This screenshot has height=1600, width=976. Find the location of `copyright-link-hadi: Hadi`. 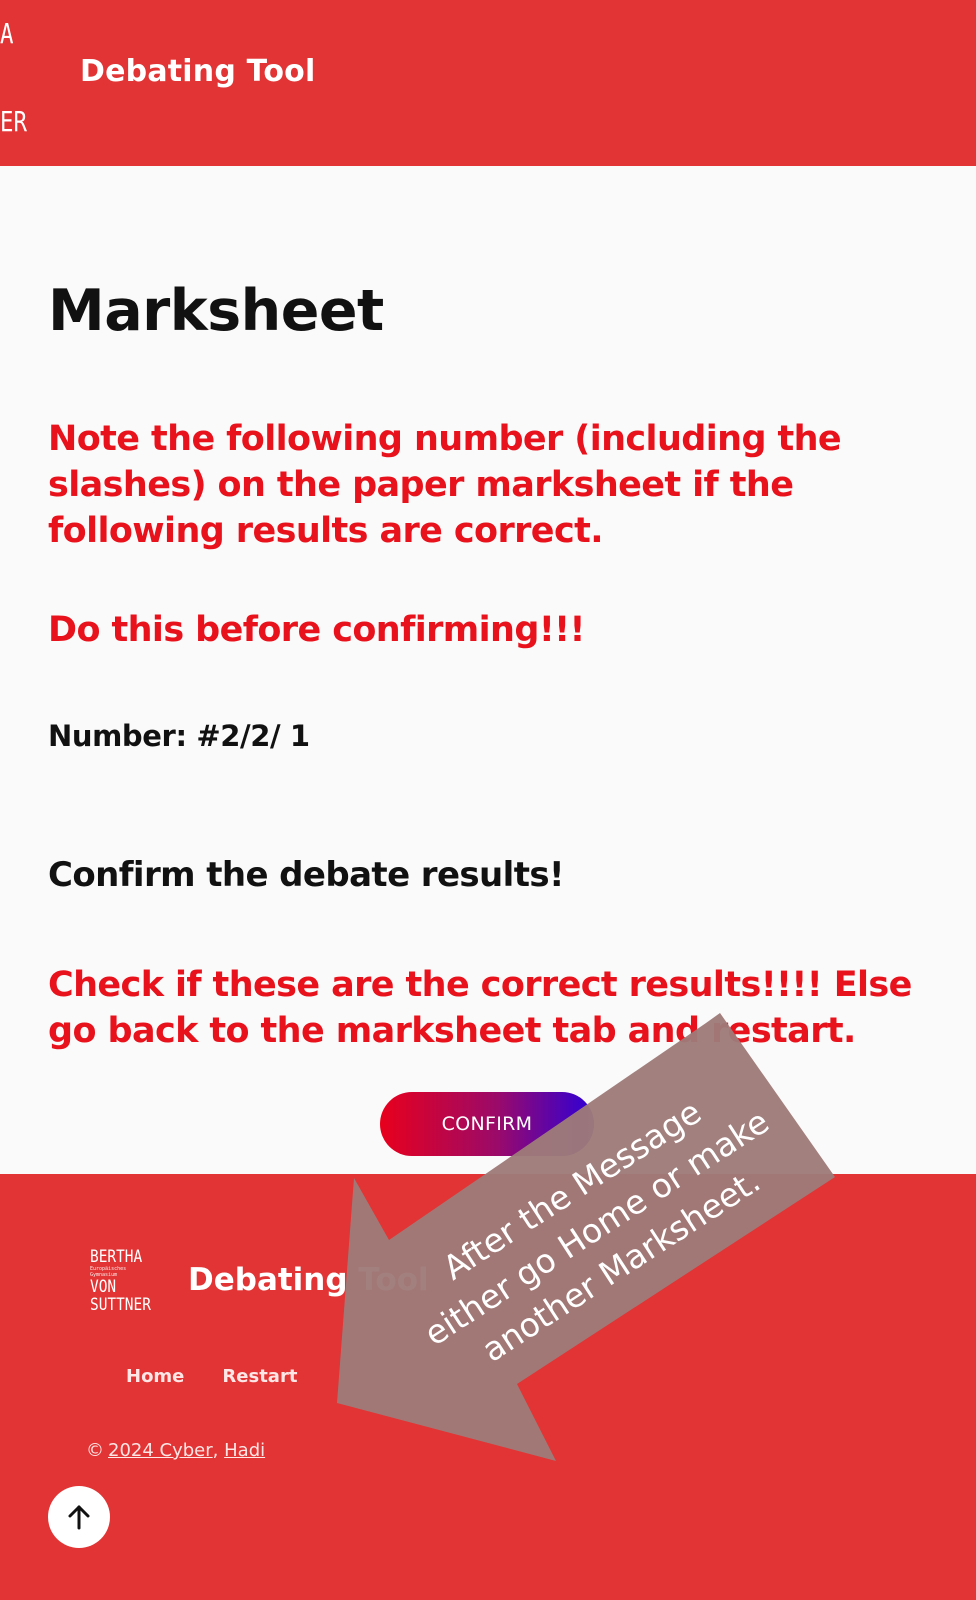

copyright-link-hadi: Hadi is located at coordinates (244, 1450).